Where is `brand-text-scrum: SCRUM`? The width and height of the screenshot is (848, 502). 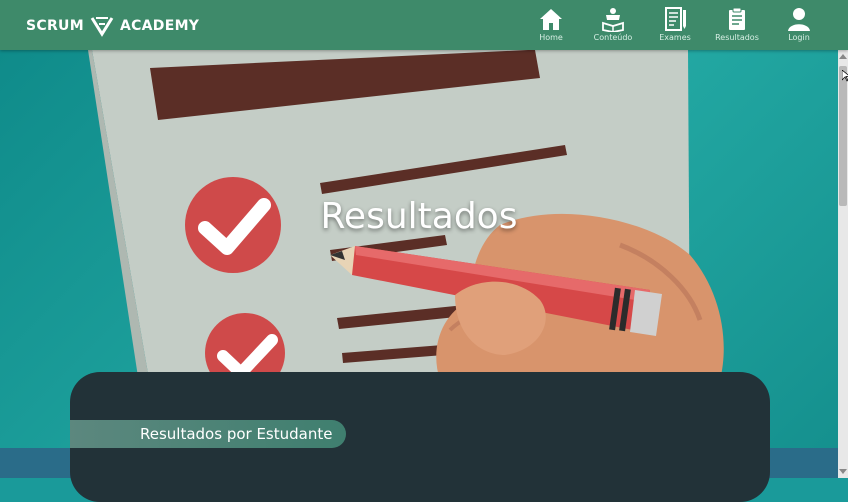
brand-text-scrum: SCRUM is located at coordinates (55, 26).